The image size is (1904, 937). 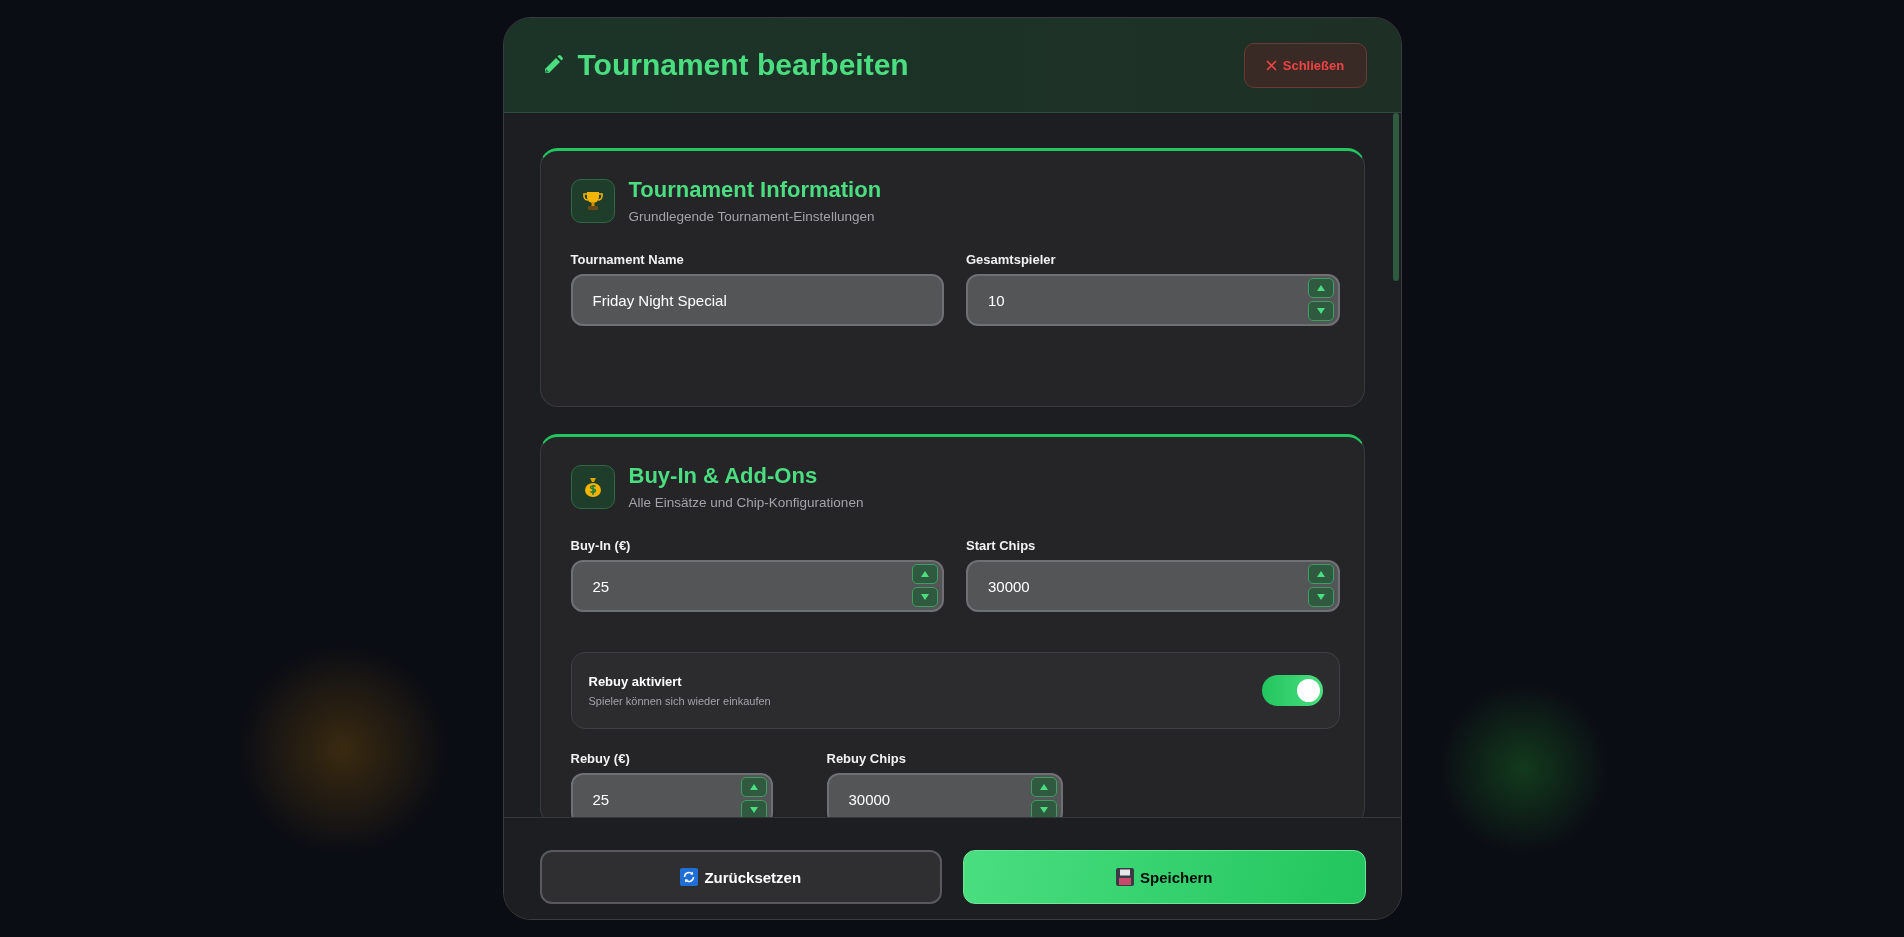 What do you see at coordinates (866, 758) in the screenshot?
I see `field-label: Rebuy Chips` at bounding box center [866, 758].